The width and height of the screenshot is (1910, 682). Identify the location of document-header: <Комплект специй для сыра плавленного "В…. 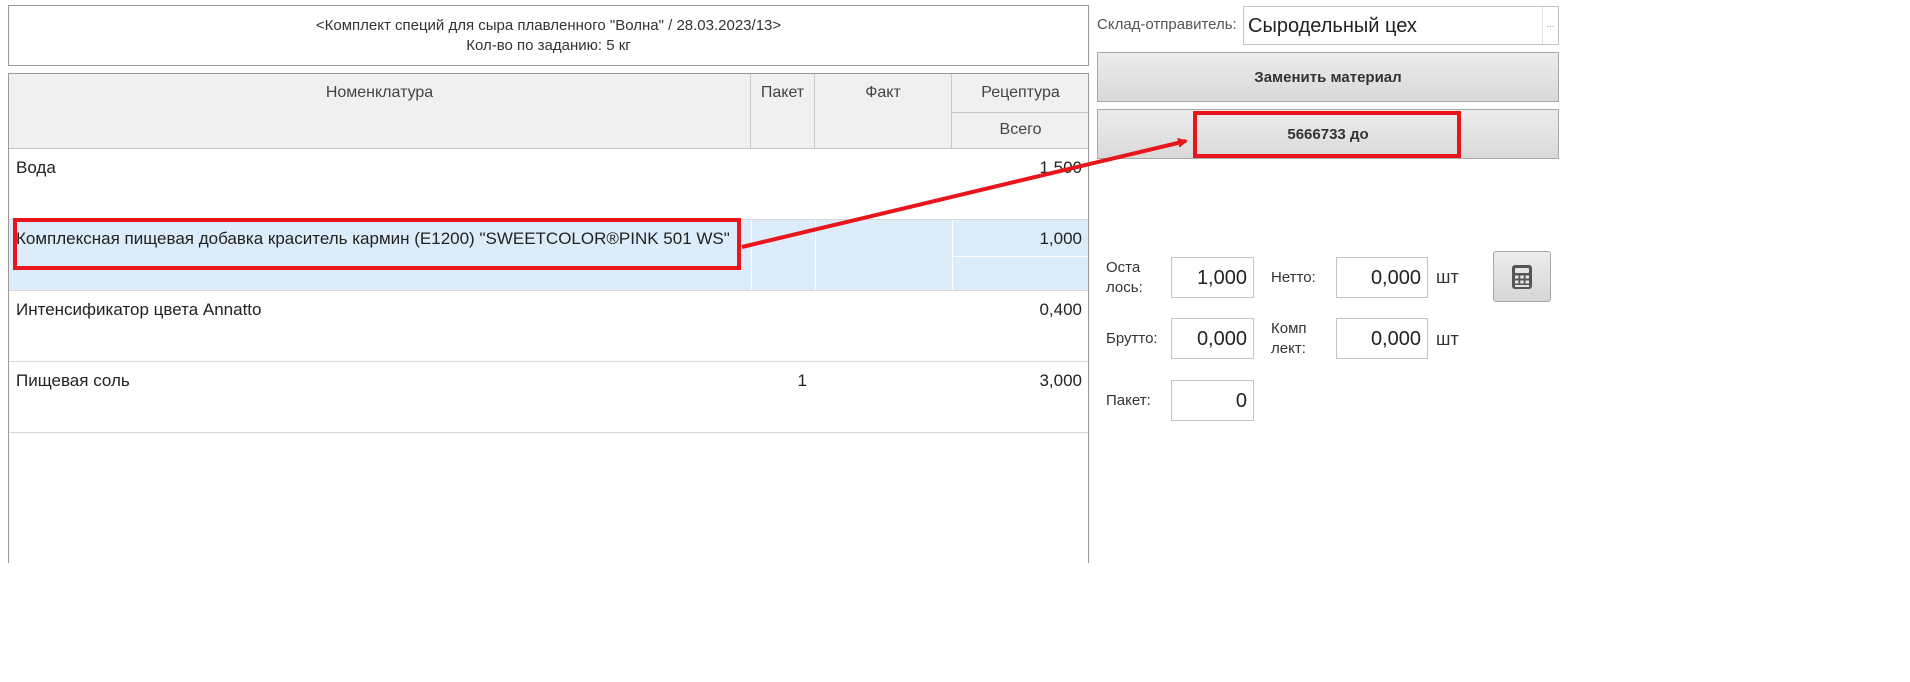
(548, 35).